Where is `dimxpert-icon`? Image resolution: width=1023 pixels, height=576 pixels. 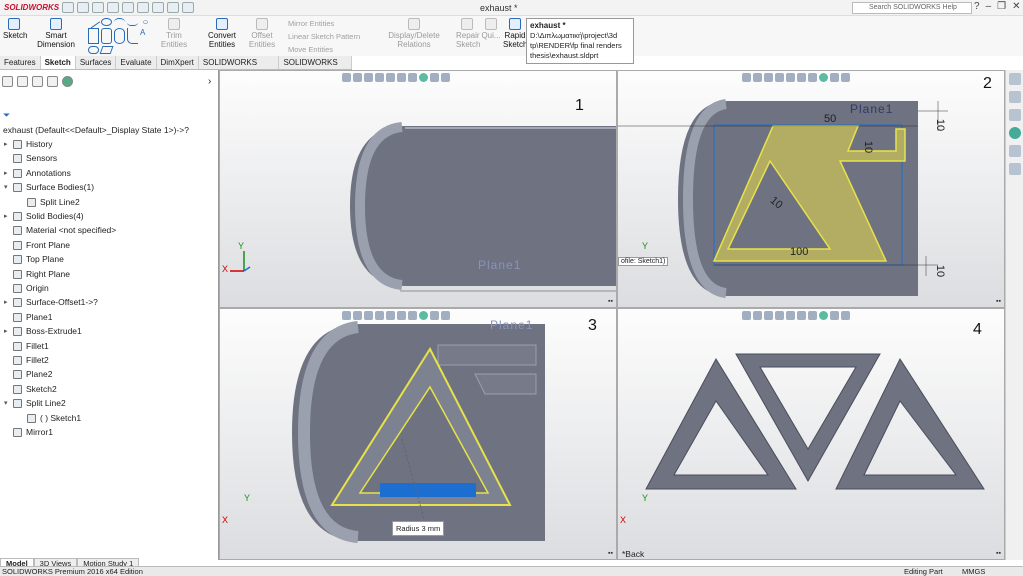
dimxpert-icon is located at coordinates (52, 81).